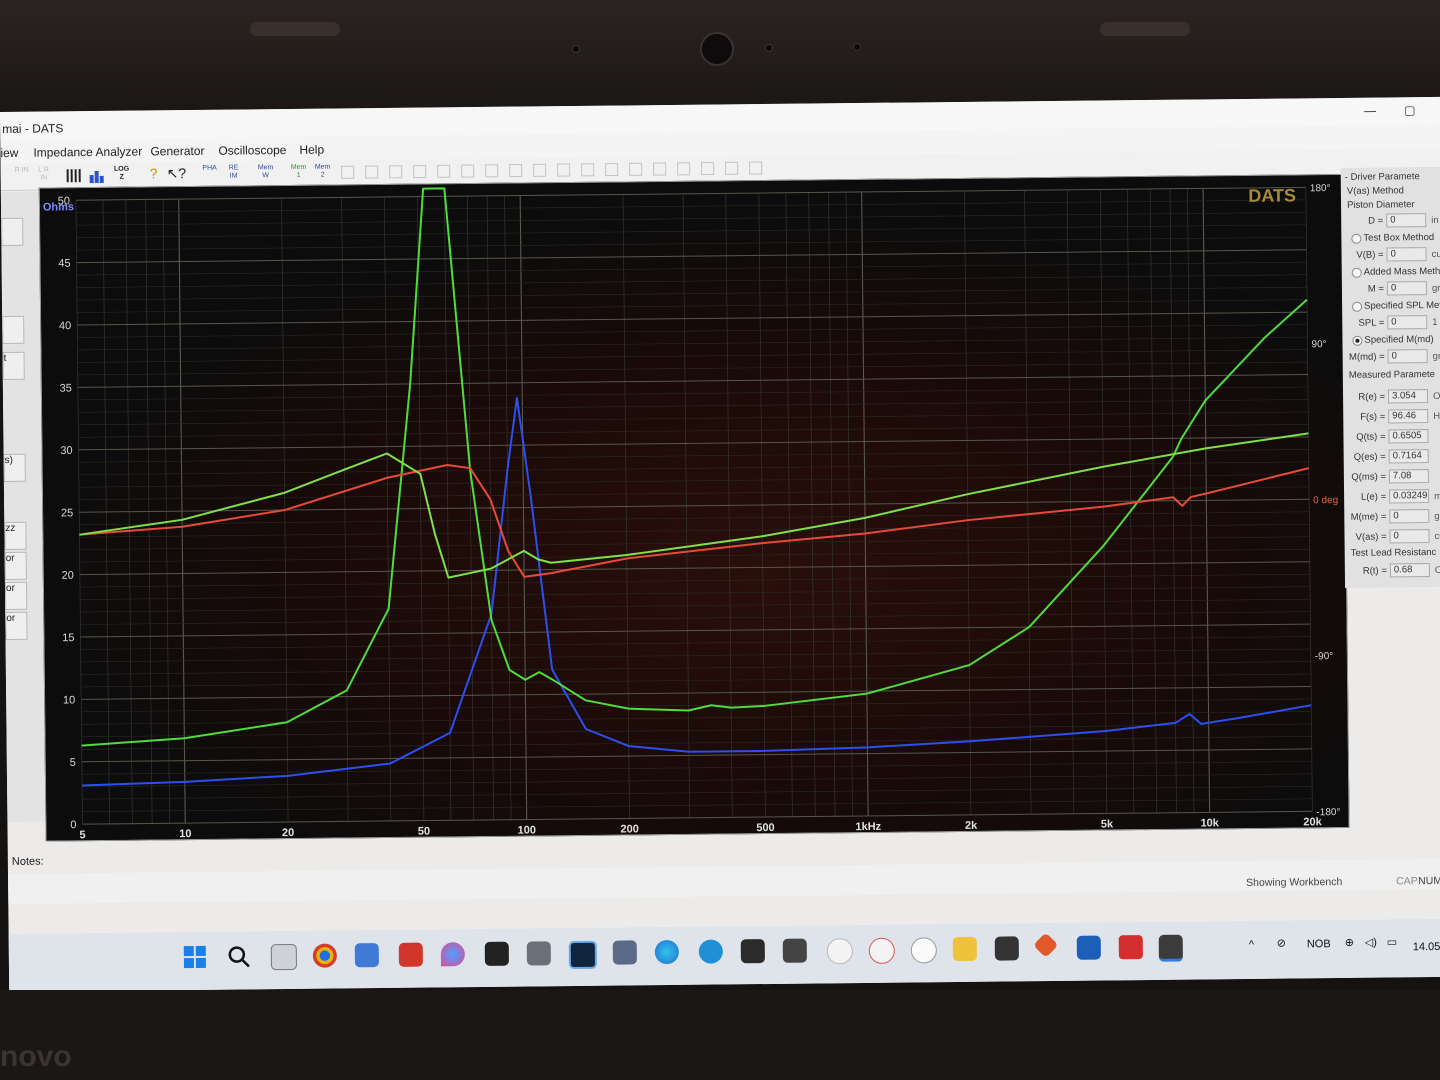 Image resolution: width=1440 pixels, height=1080 pixels. I want to click on y-tick-label: 20, so click(68, 576).